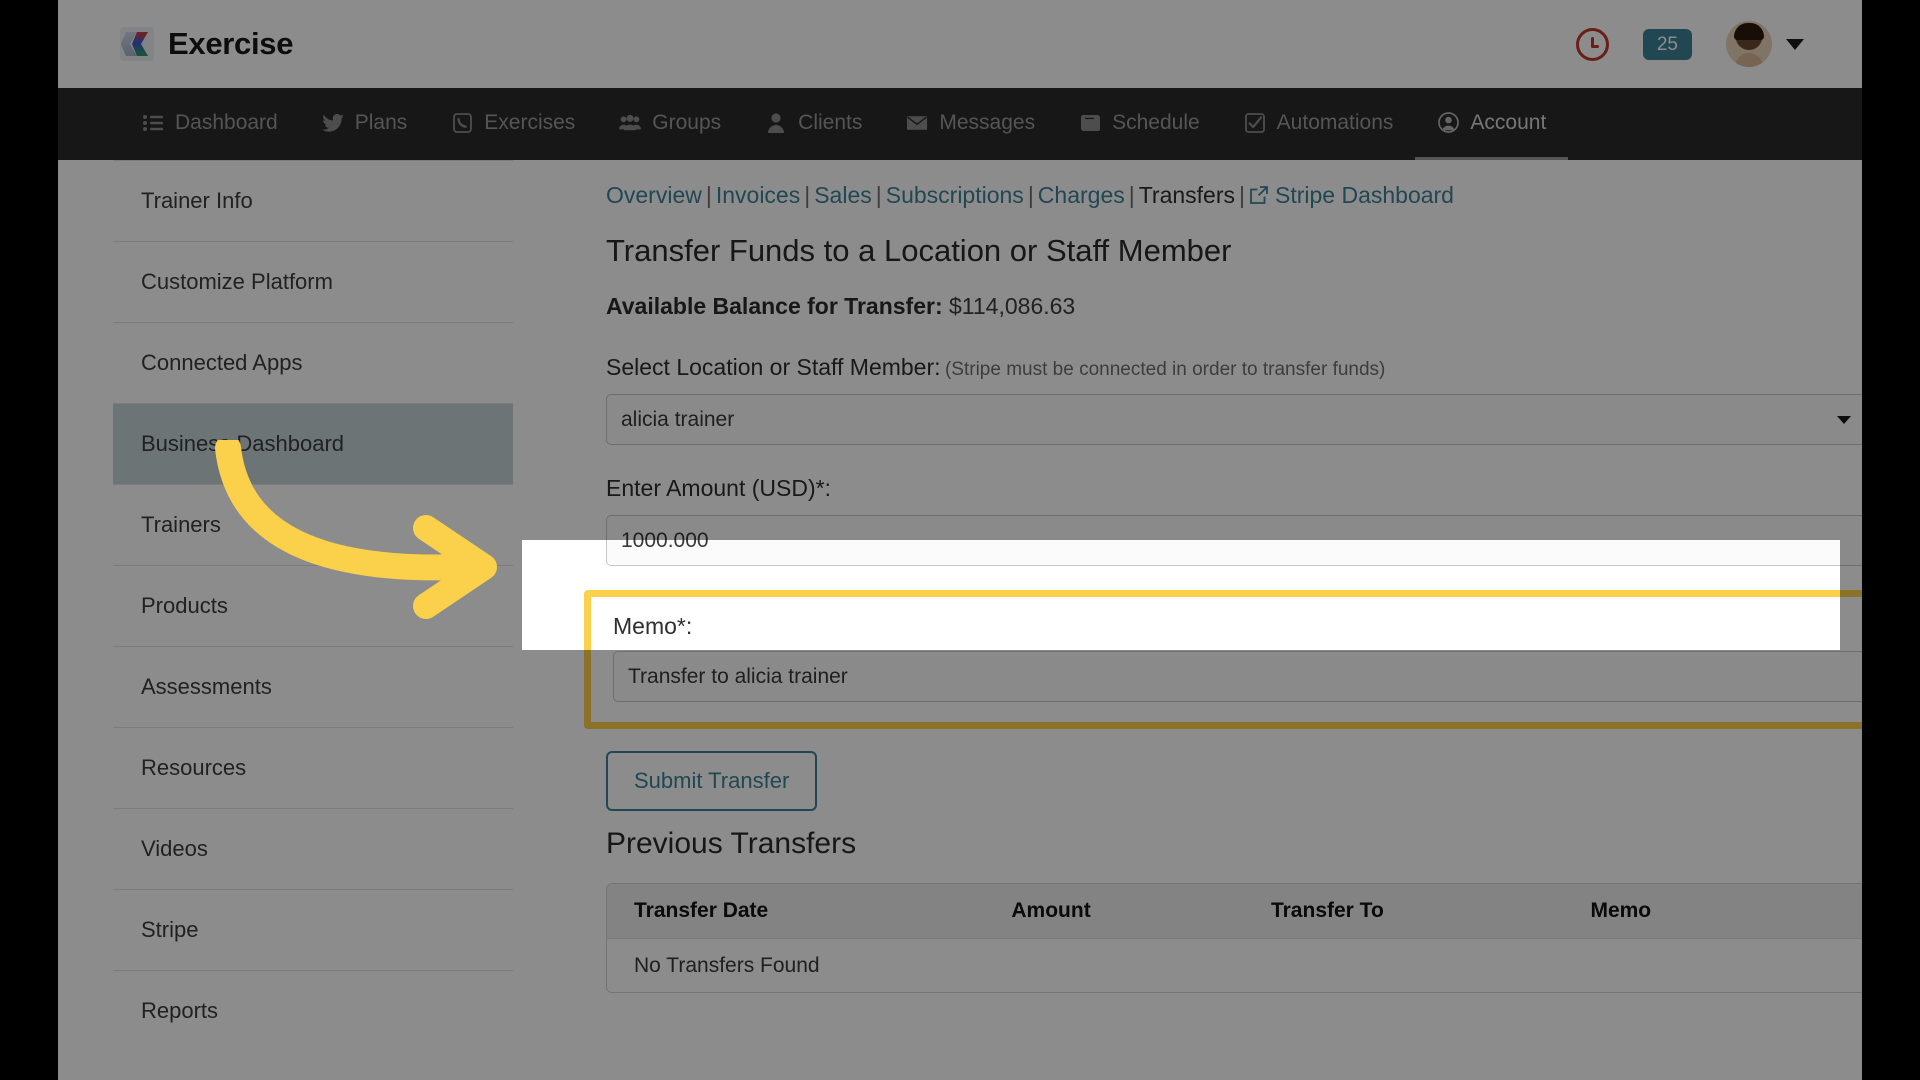 The height and width of the screenshot is (1080, 1920). What do you see at coordinates (653, 626) in the screenshot?
I see `memo-label: Memo*:` at bounding box center [653, 626].